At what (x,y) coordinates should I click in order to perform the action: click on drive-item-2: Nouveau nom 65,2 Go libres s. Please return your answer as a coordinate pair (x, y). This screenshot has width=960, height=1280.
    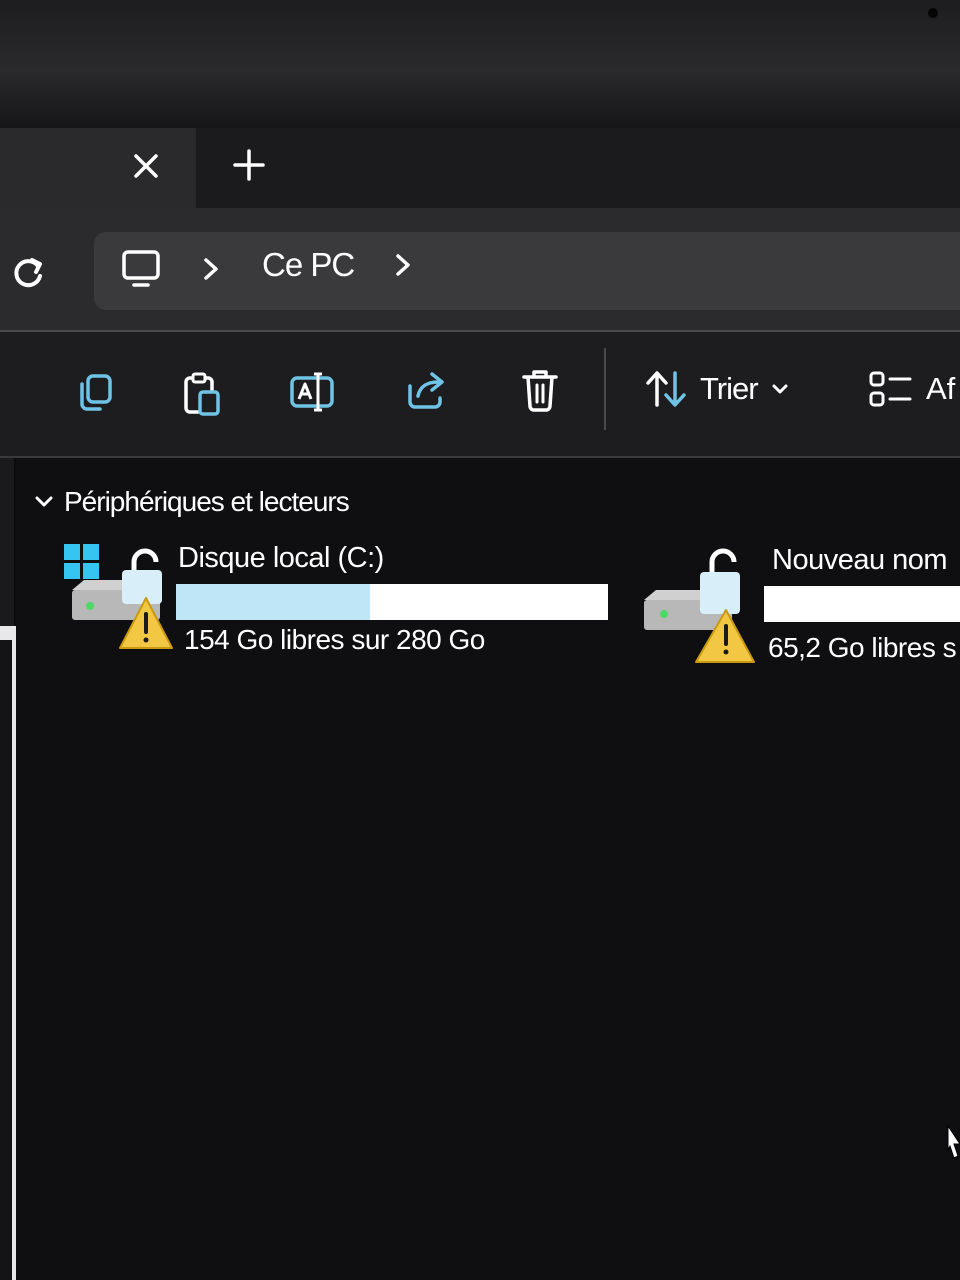
    Looking at the image, I should click on (799, 605).